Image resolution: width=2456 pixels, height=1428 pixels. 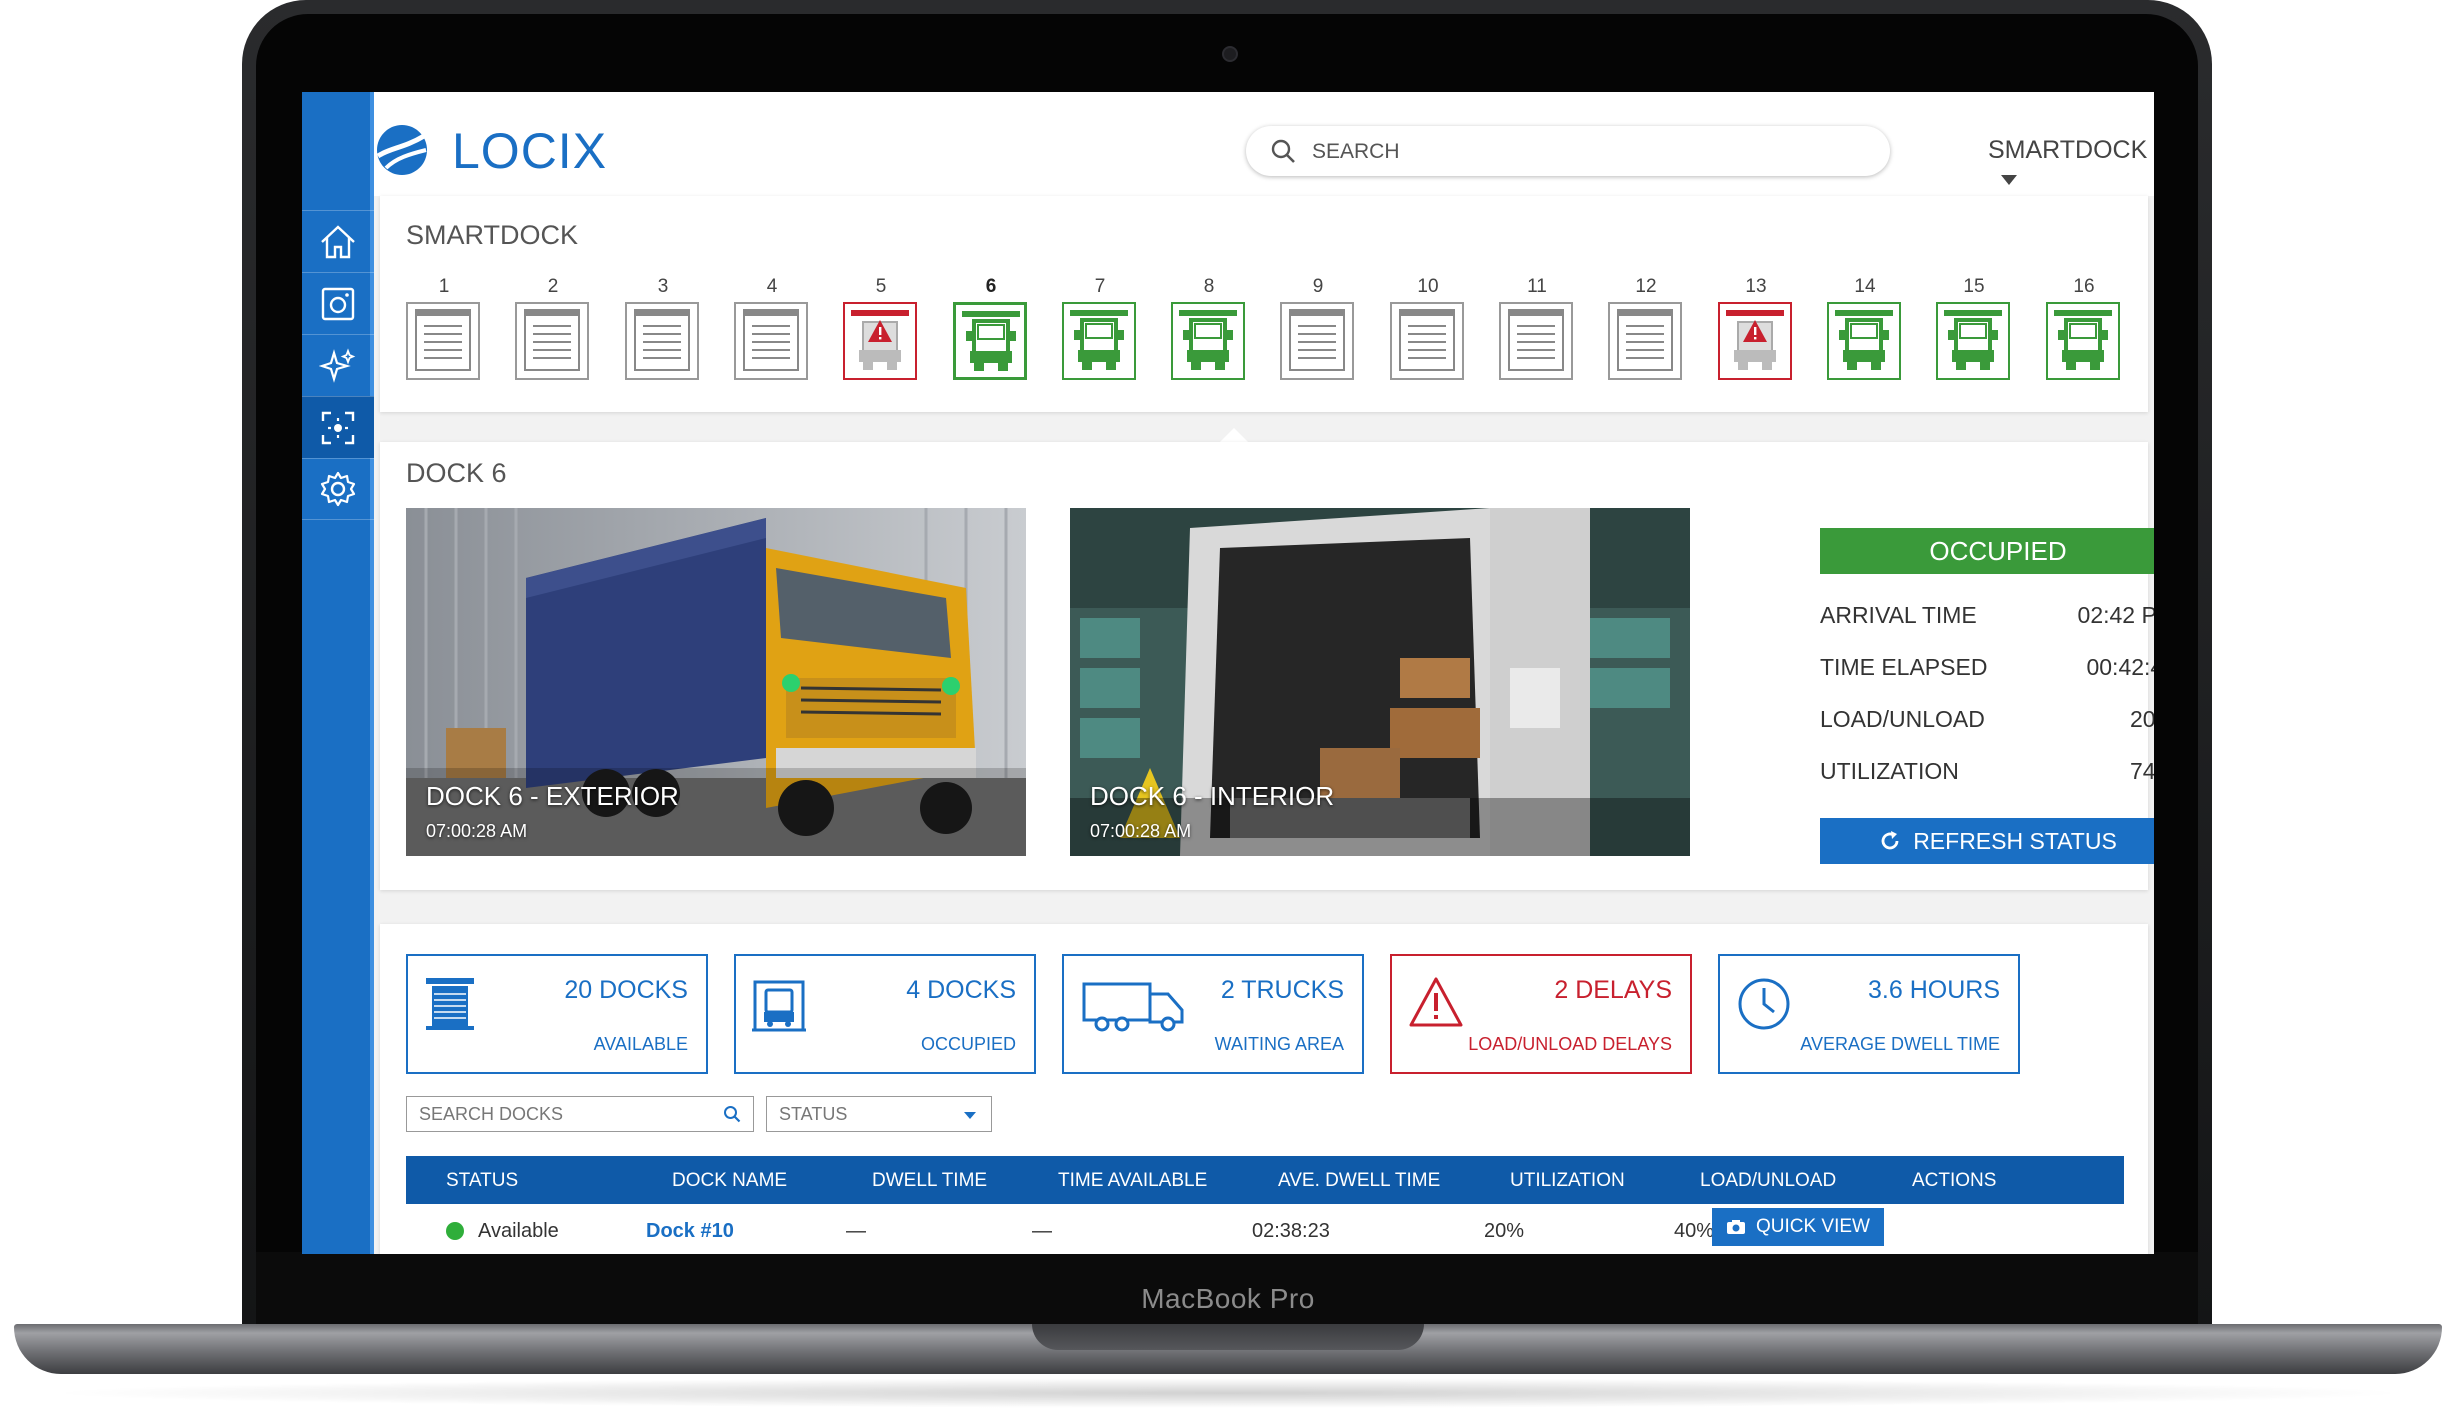 I want to click on dock-number: 6, so click(x=991, y=286).